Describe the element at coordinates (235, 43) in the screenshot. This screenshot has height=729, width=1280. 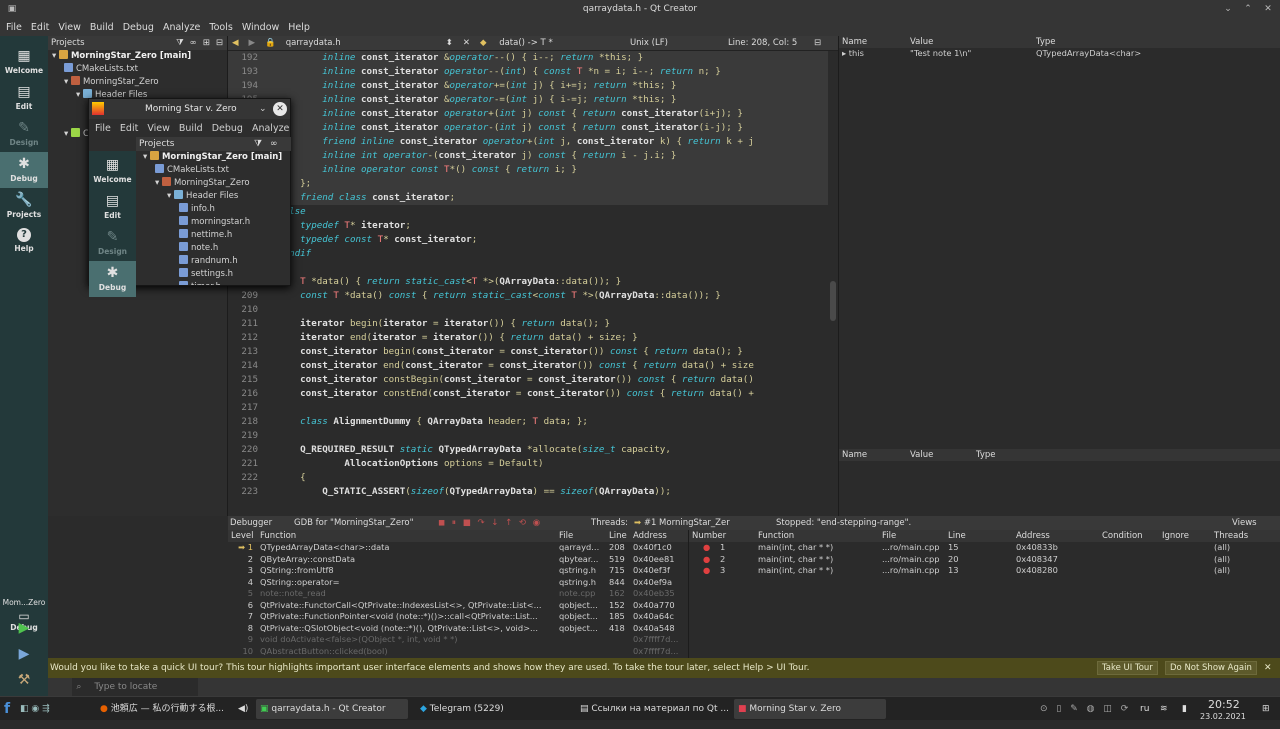
I see `back-icon: ◀` at that location.